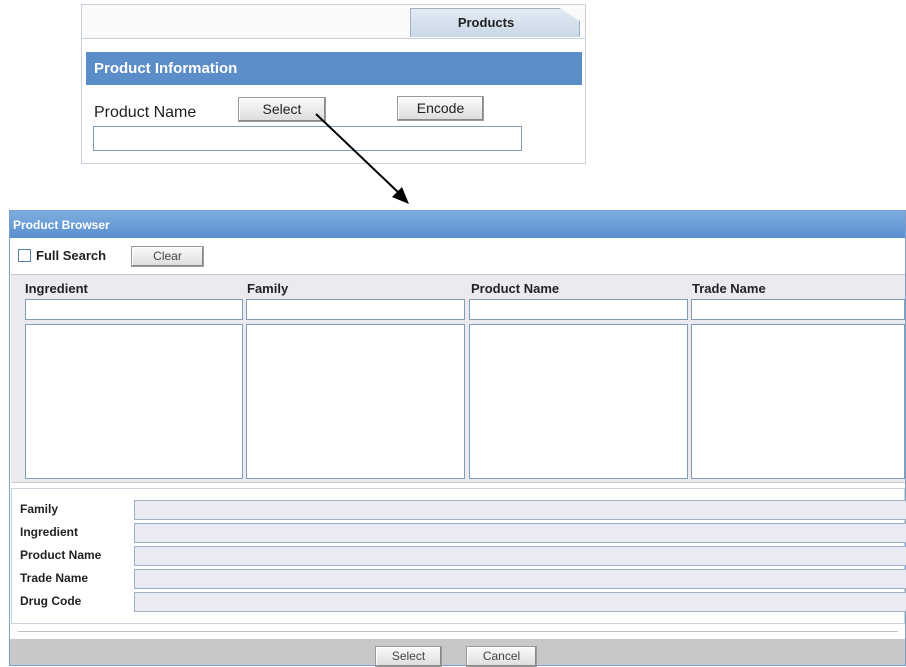 Image resolution: width=906 pixels, height=667 pixels. I want to click on product-name-list, so click(578, 401).